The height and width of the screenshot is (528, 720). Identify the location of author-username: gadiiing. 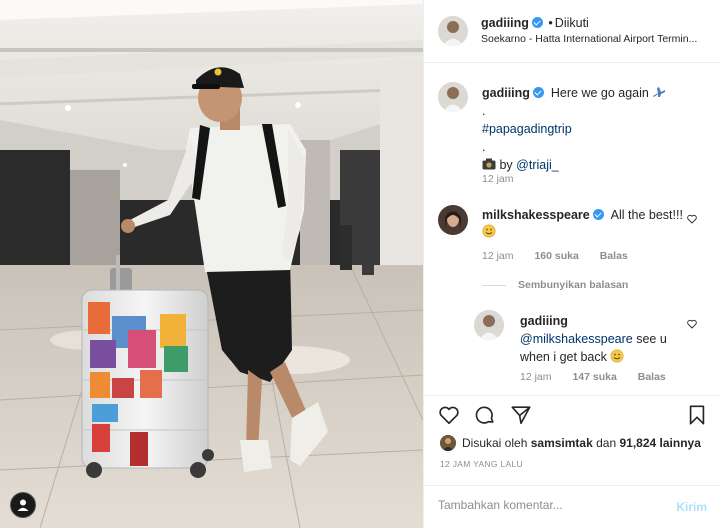
(505, 23).